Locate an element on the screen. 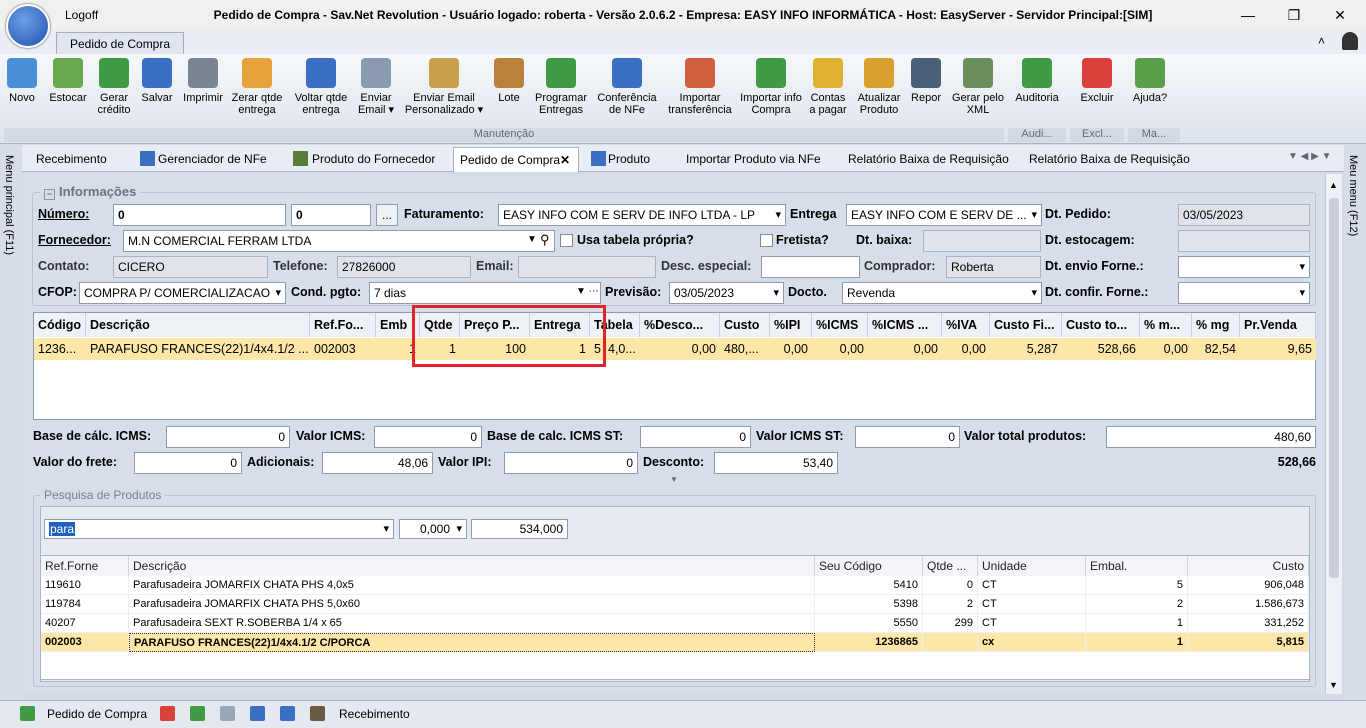  items-cell-2: 002003 is located at coordinates (343, 349).